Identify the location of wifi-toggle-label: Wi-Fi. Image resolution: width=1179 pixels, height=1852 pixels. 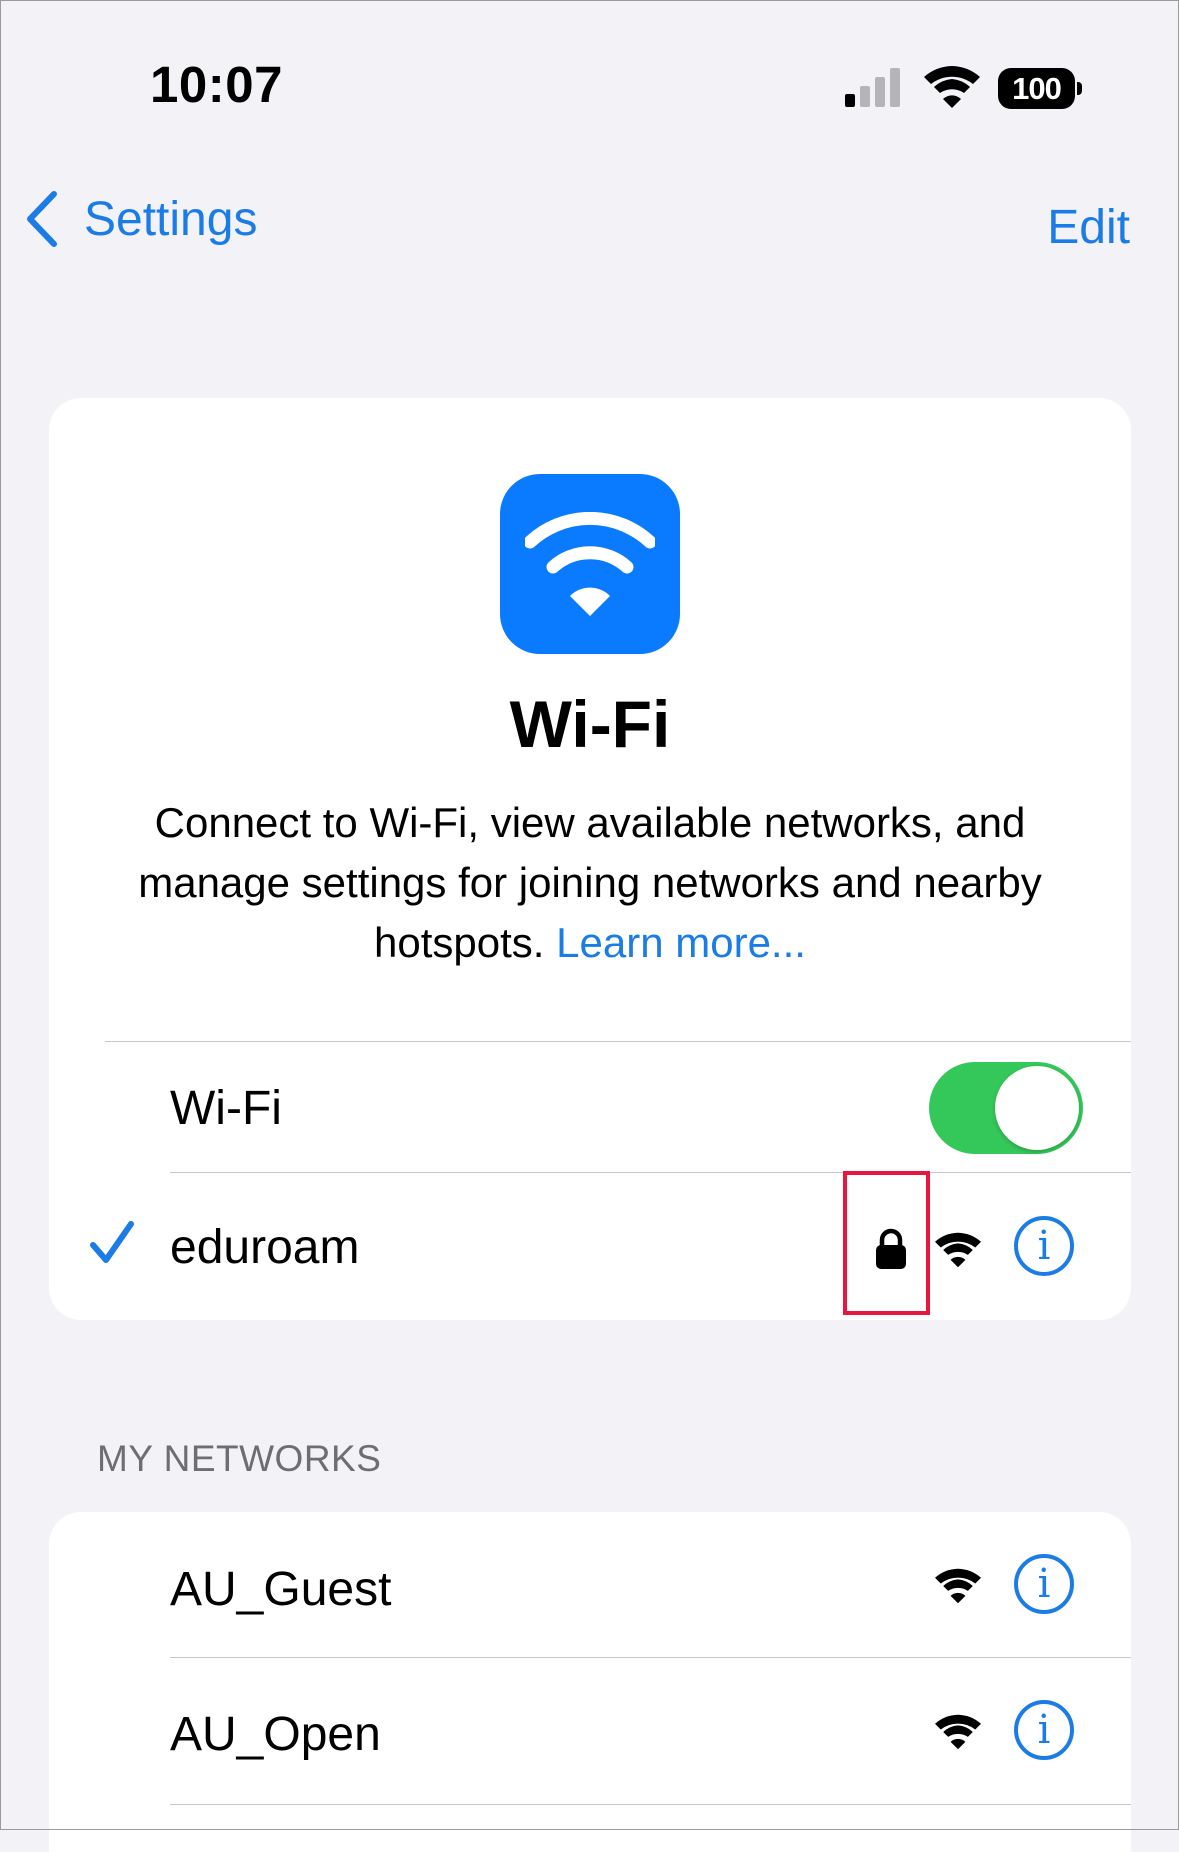
(226, 1108).